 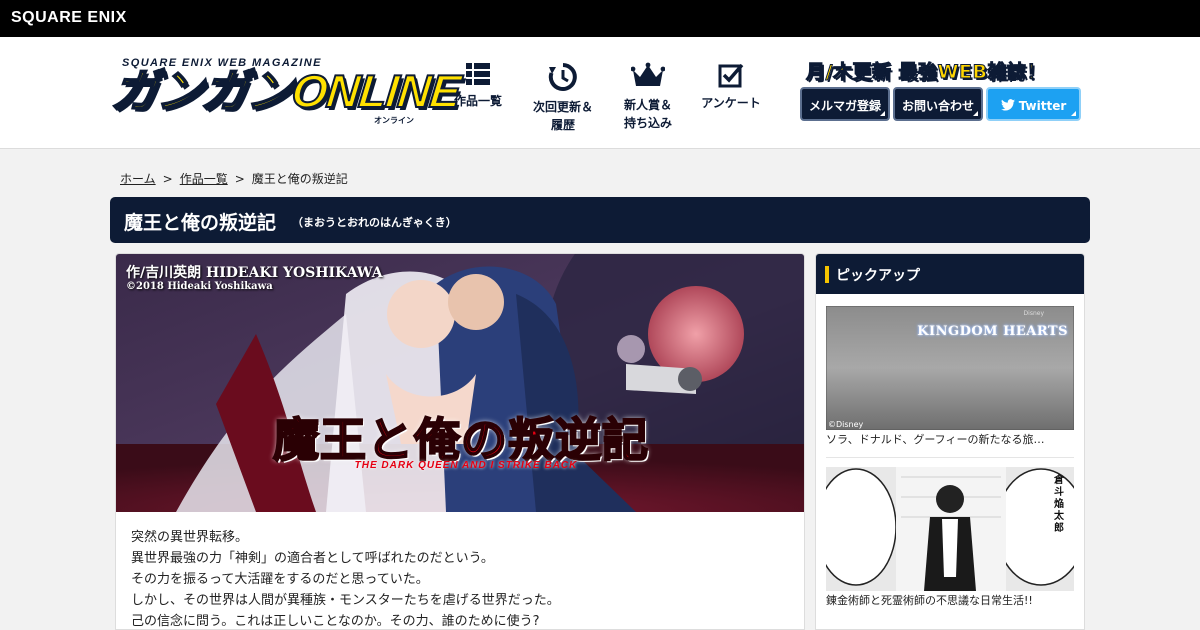 What do you see at coordinates (200, 223) in the screenshot?
I see `page-title: 魔王と俺の叛逆記` at bounding box center [200, 223].